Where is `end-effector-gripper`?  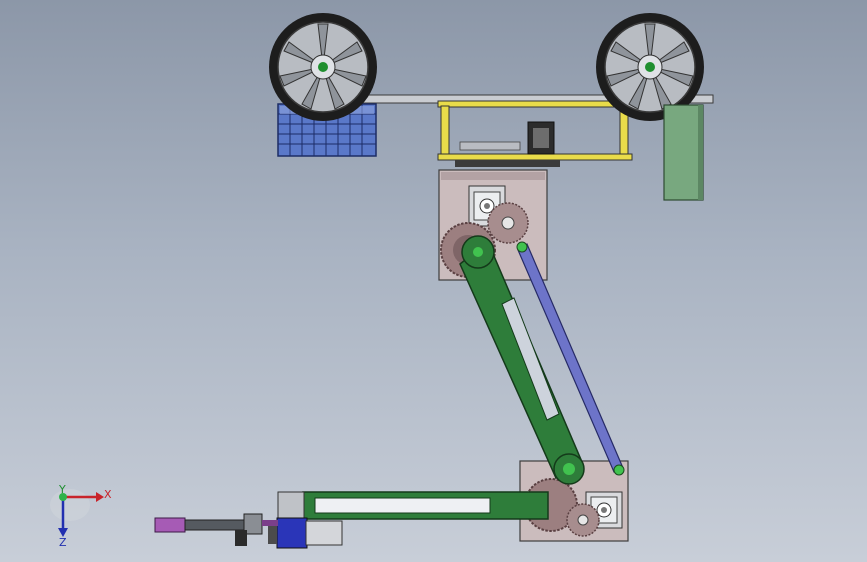 end-effector-gripper is located at coordinates (216, 529).